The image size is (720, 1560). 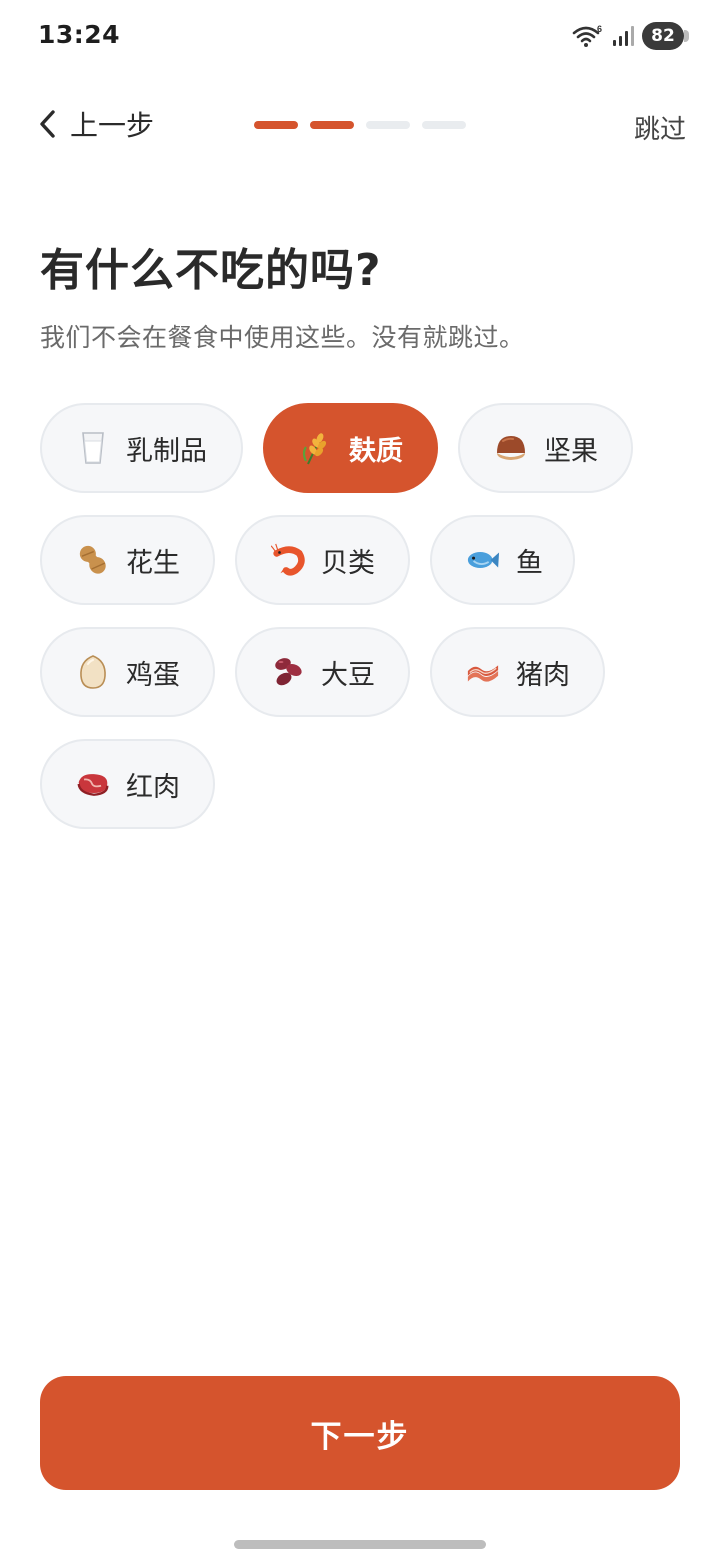 I want to click on option-label: 鸡蛋, so click(x=153, y=675).